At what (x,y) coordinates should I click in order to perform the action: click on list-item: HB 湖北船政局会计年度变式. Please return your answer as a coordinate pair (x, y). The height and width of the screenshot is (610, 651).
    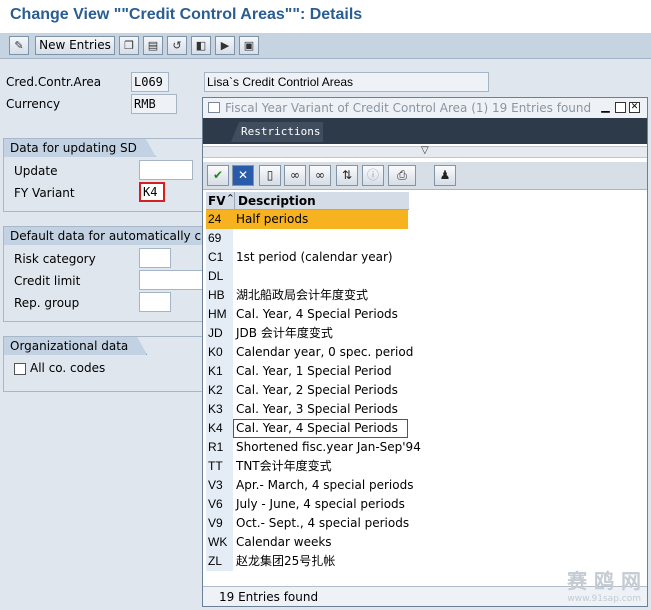
    Looking at the image, I should click on (307, 295).